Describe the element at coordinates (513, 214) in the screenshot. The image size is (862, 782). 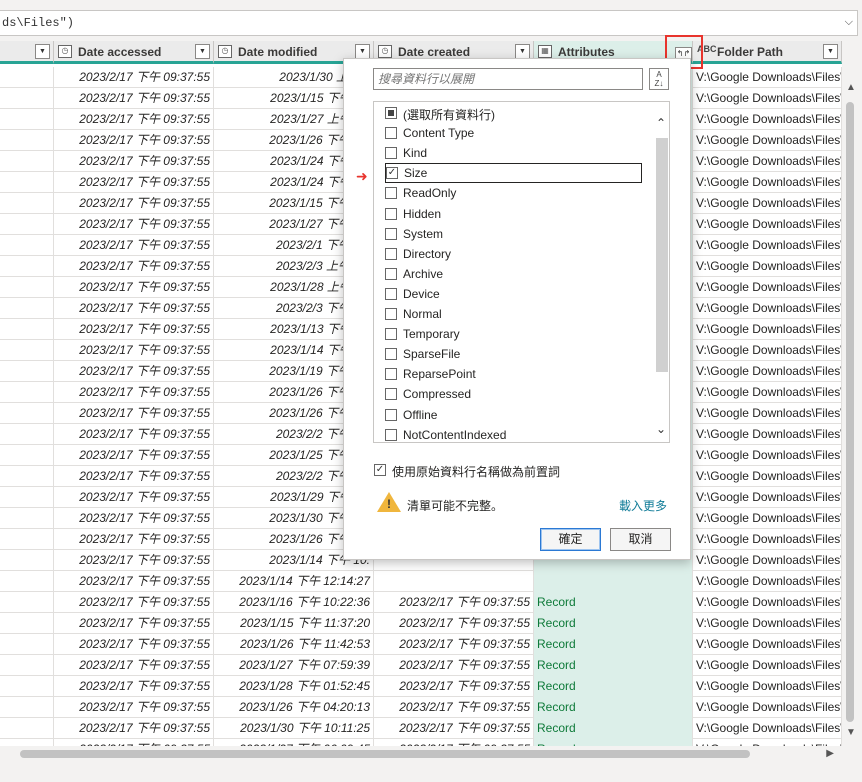
I see `column-option: Hidden` at that location.